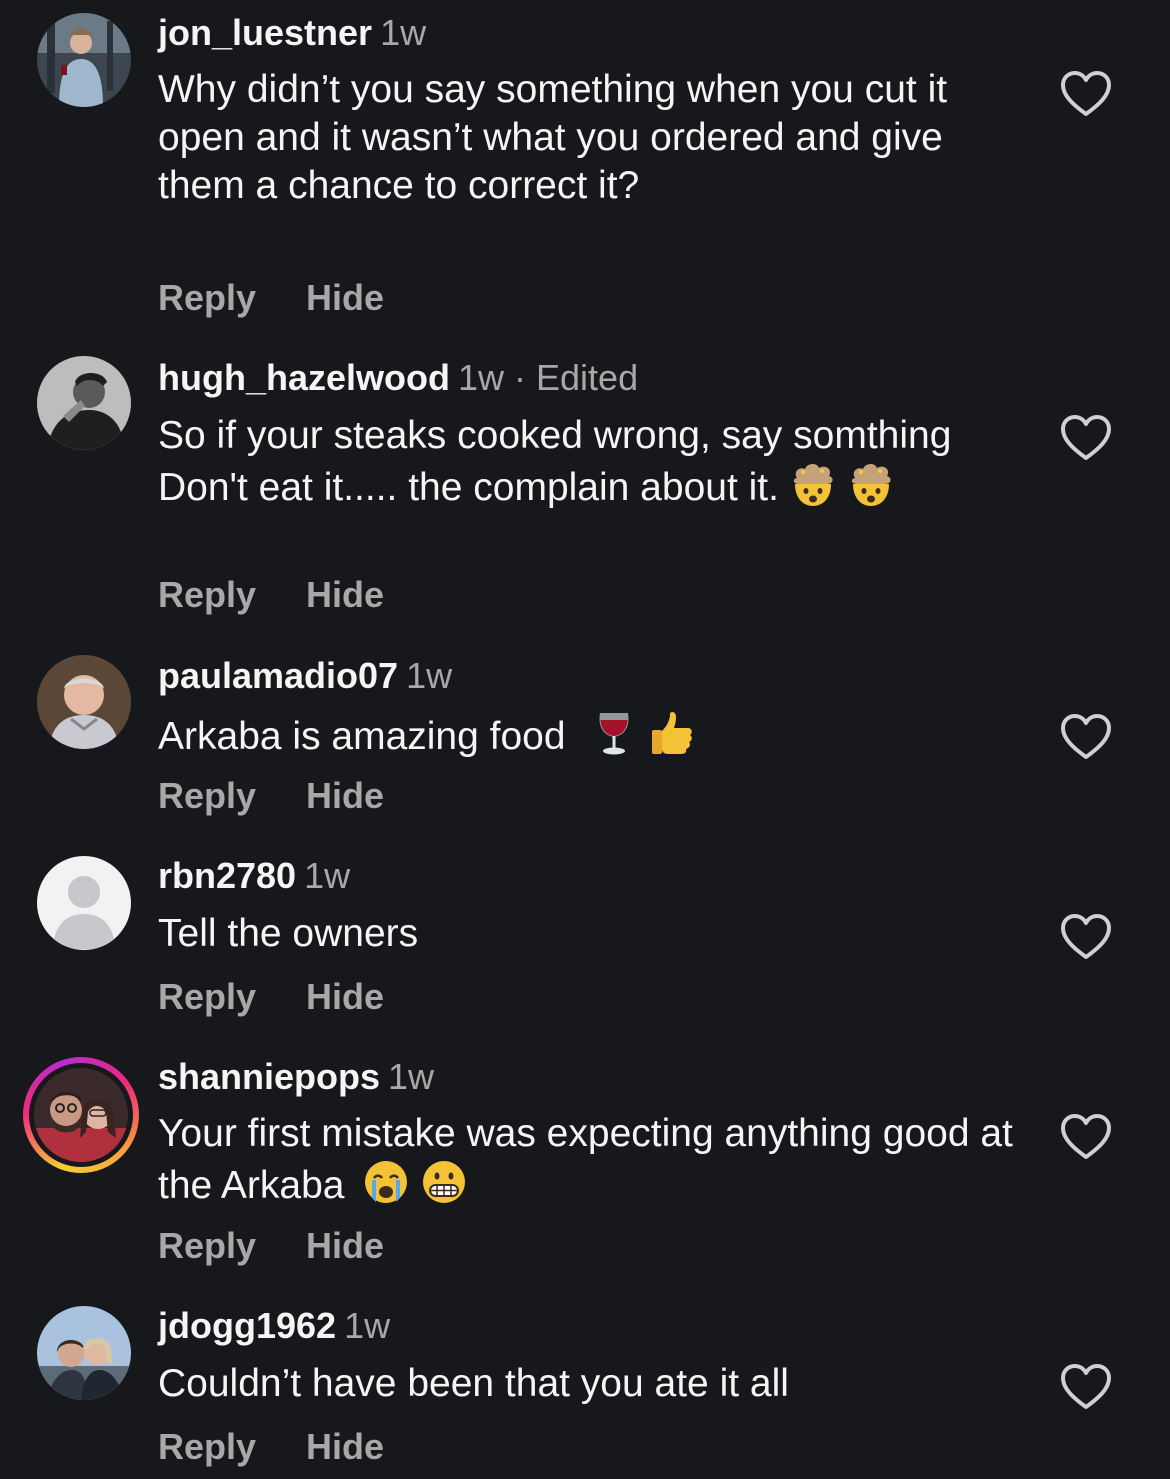  I want to click on wine-glass-emoji, so click(614, 733).